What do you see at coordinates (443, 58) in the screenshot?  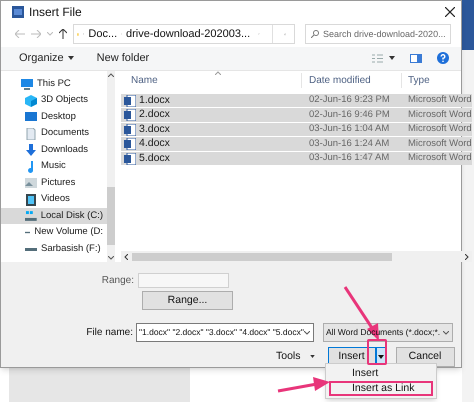 I see `help-icon` at bounding box center [443, 58].